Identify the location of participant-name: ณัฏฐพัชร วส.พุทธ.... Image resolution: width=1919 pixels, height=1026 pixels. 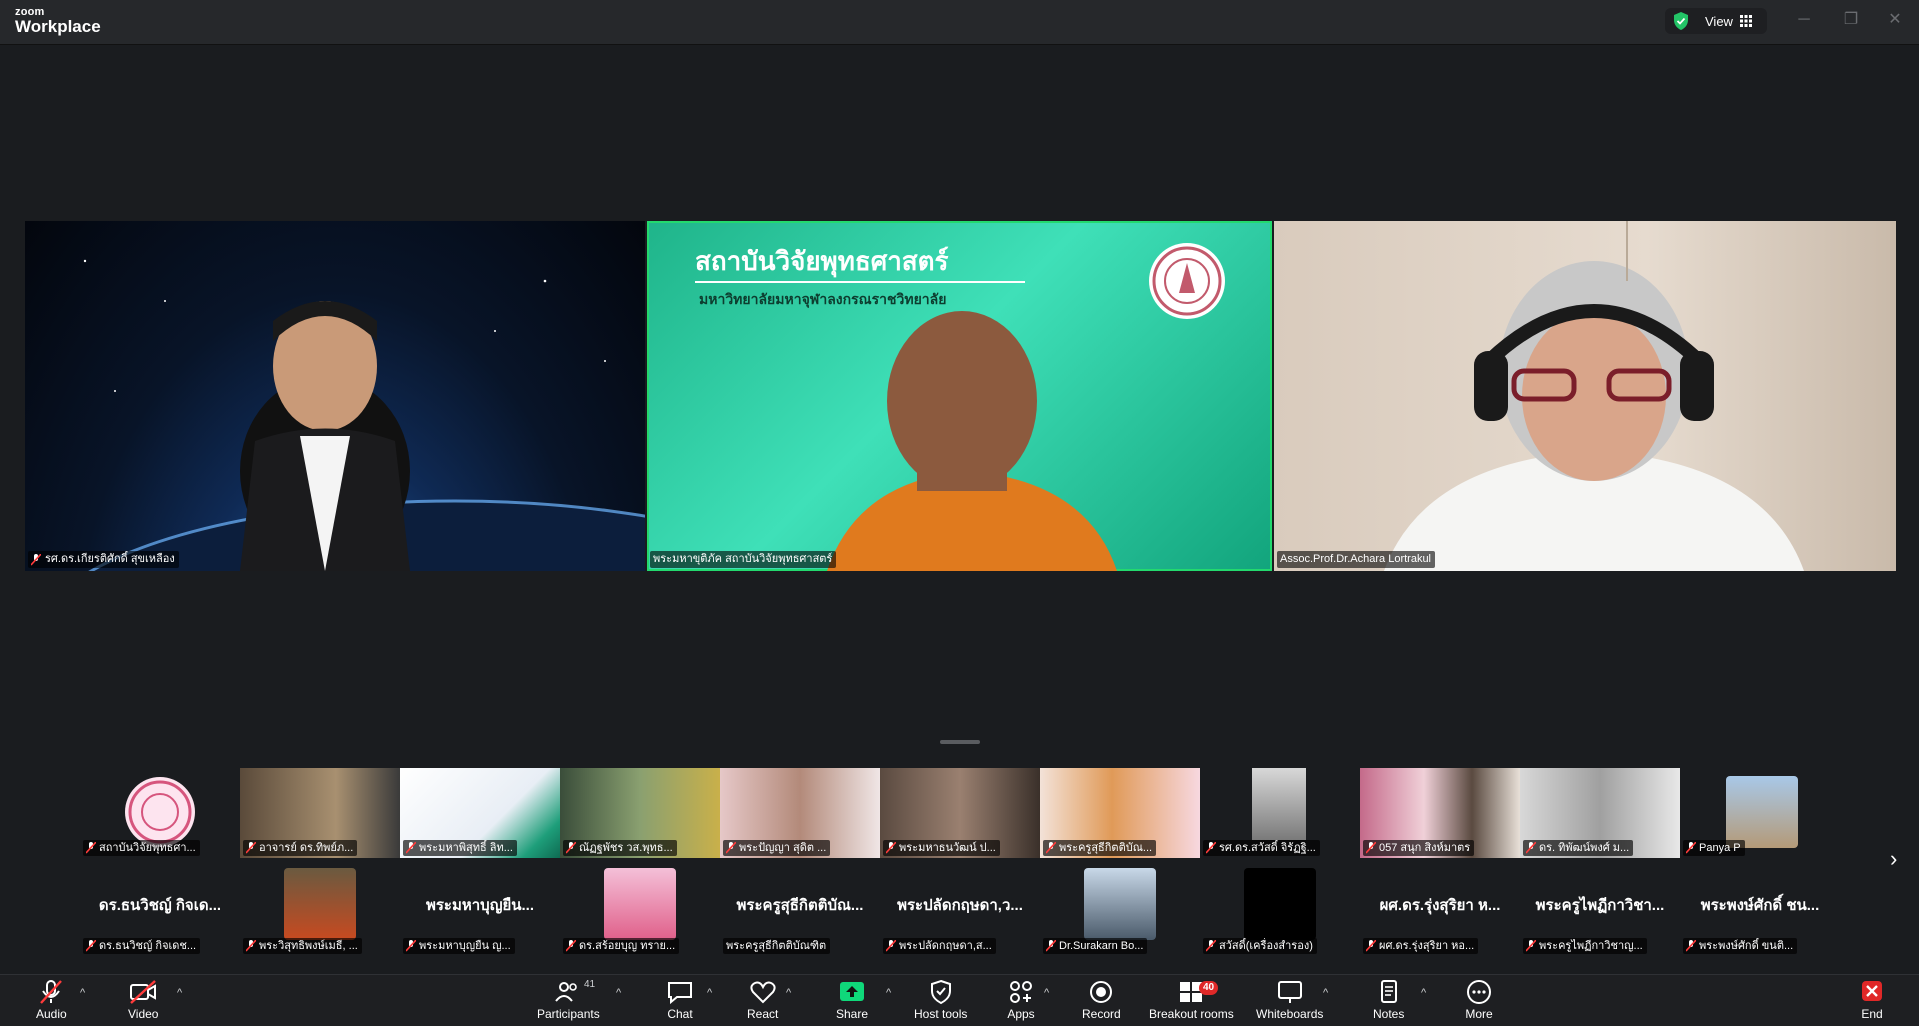
(626, 848).